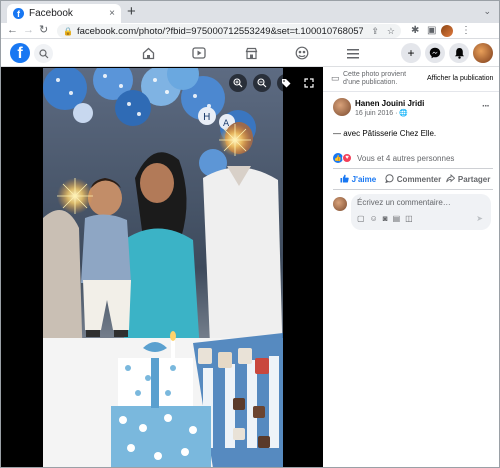 This screenshot has height=468, width=500. I want to click on tab-strip: f Facebook × + ⌄, so click(250, 12).